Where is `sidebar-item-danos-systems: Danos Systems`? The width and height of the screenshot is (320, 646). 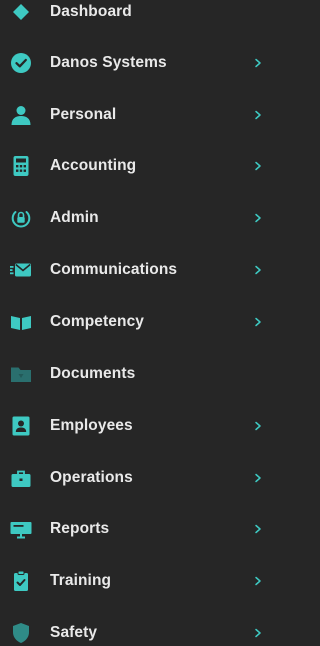
sidebar-item-danos-systems: Danos Systems is located at coordinates (132, 63).